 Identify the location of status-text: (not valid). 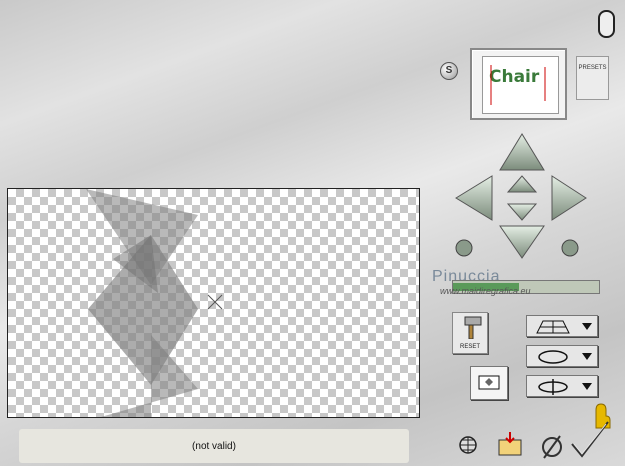
(214, 446).